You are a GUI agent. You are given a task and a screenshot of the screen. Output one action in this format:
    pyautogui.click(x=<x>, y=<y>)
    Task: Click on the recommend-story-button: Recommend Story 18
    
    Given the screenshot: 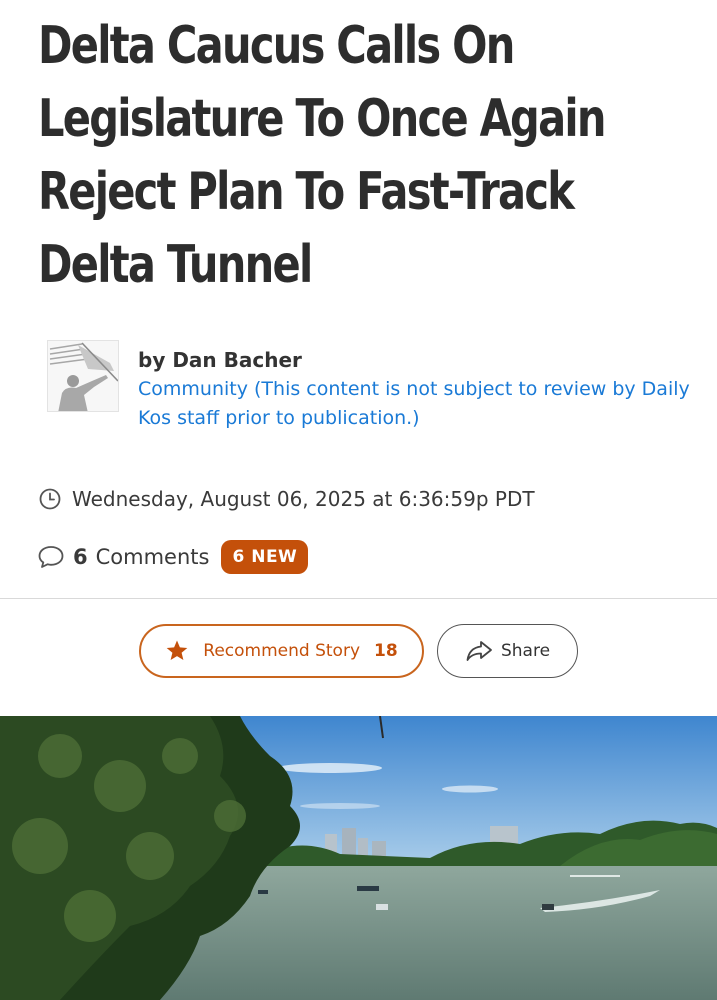 What is the action you would take?
    pyautogui.click(x=281, y=651)
    